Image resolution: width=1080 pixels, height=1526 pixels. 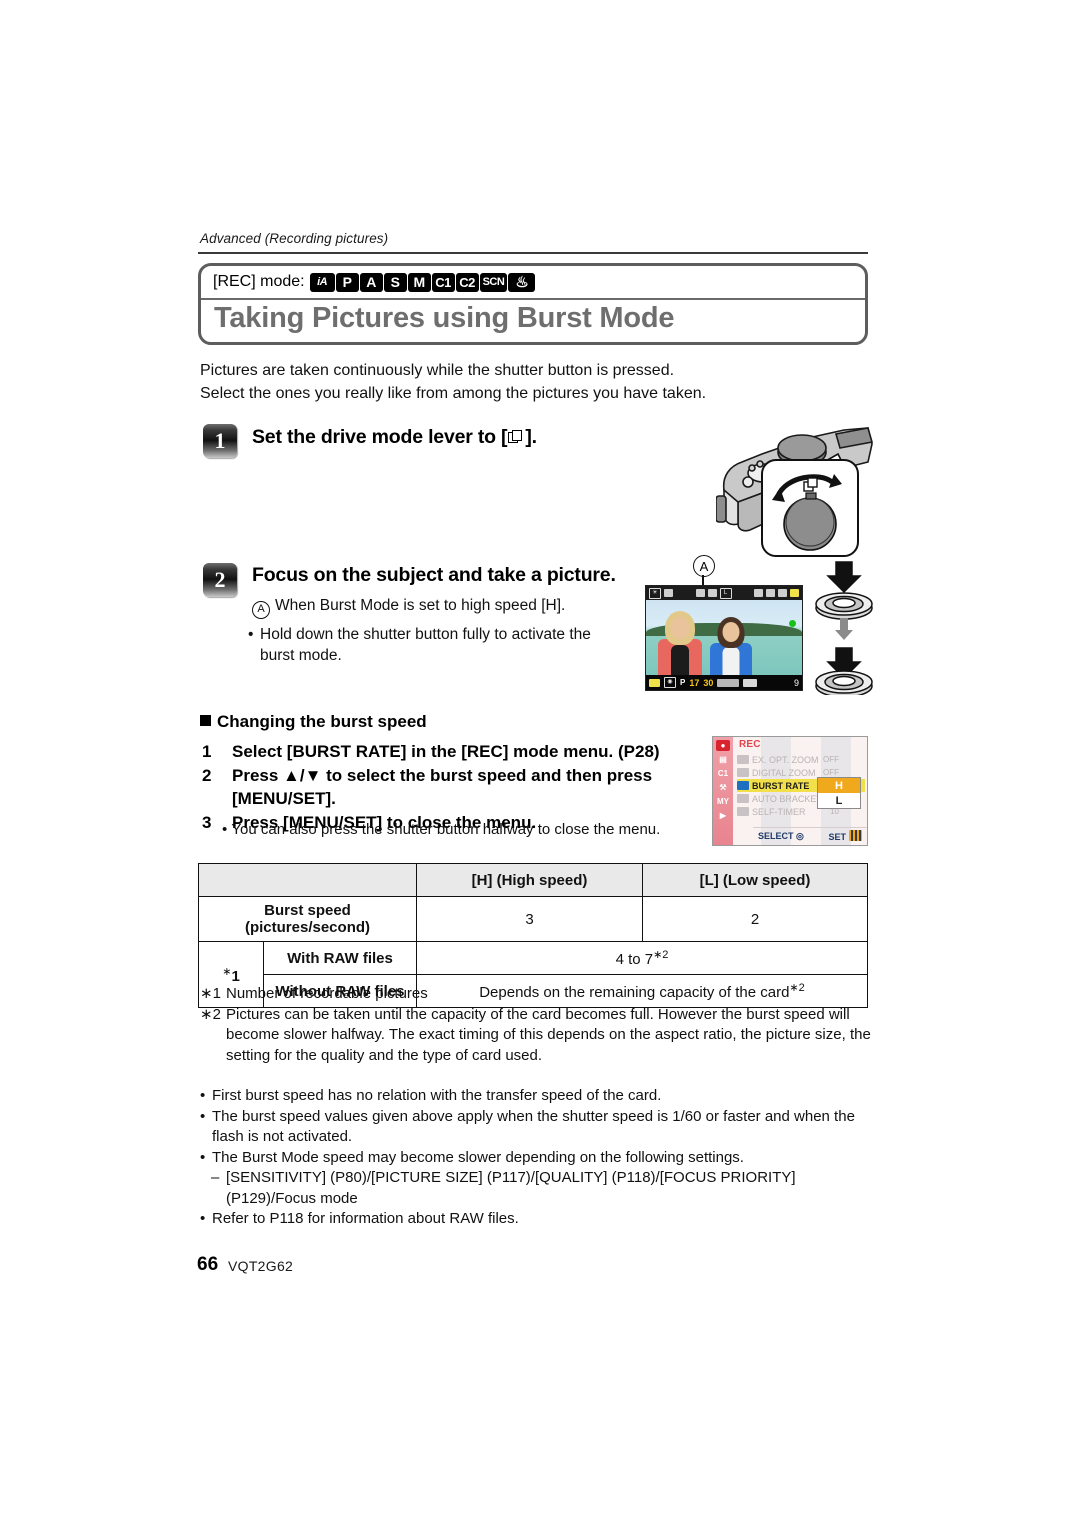 What do you see at coordinates (723, 759) in the screenshot?
I see `menu-tab-motion-icon: ▤` at bounding box center [723, 759].